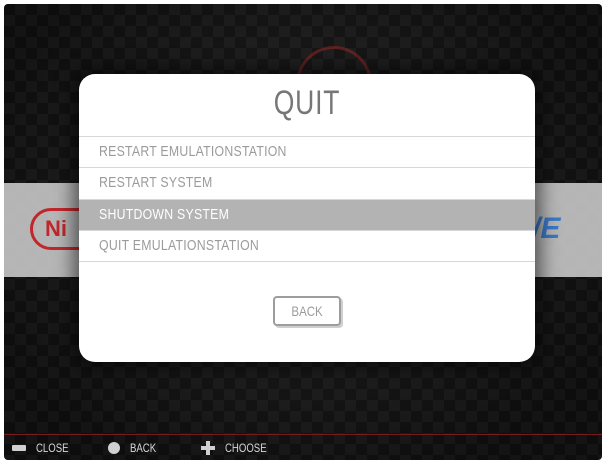 This screenshot has width=606, height=461. I want to click on menu-item-label: QUIT EMULATIONSTATION, so click(179, 245).